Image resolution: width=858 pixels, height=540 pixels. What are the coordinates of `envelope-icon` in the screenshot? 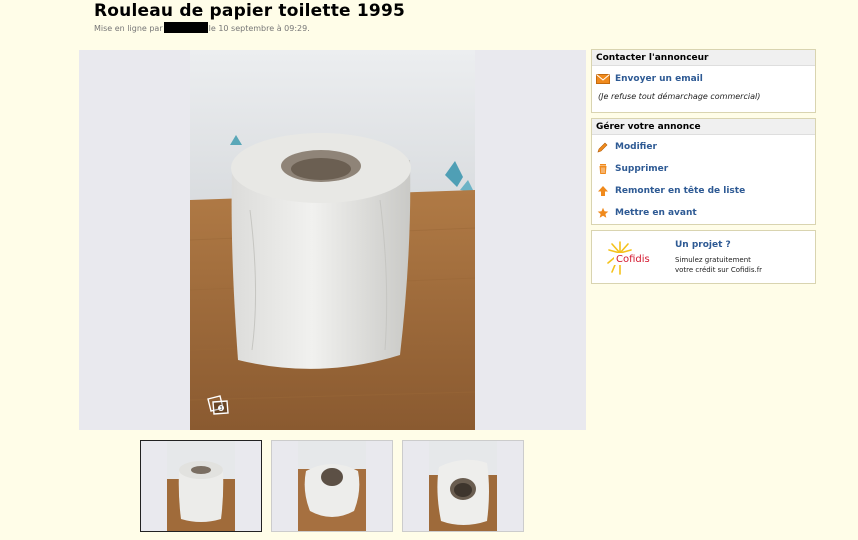 It's located at (603, 79).